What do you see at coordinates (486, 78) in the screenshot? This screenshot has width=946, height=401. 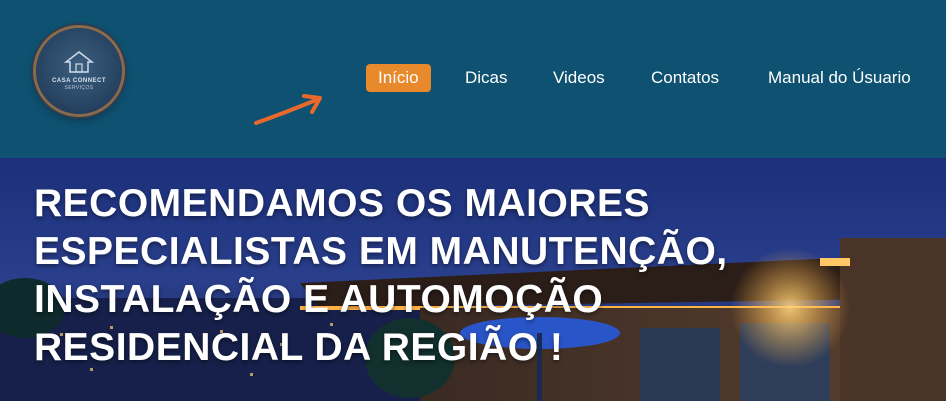 I see `nav-item-dicas: Dicas` at bounding box center [486, 78].